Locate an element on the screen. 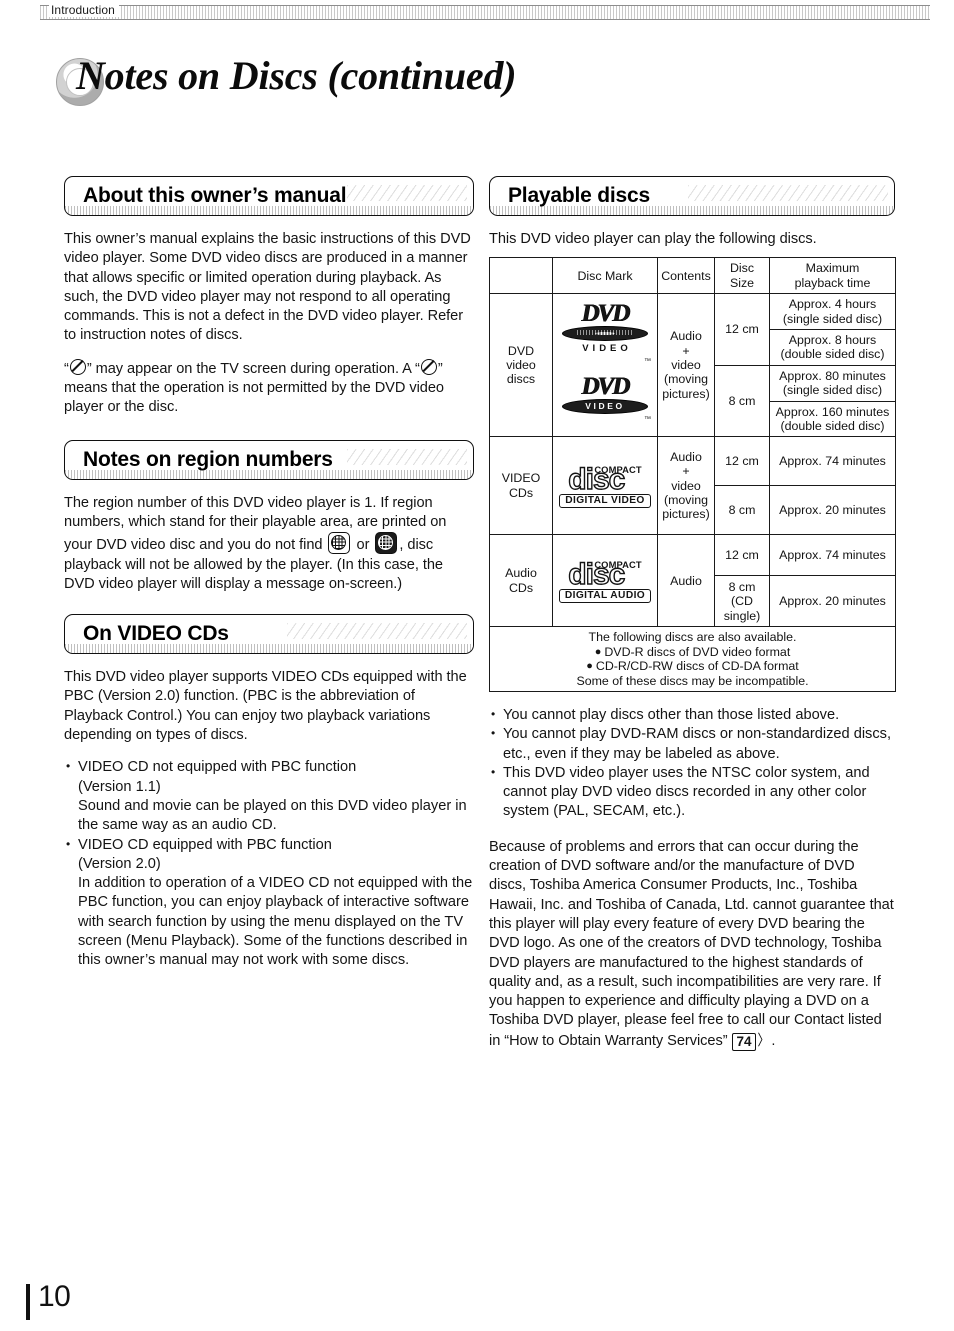  row-mark-audio-cds: disc COMPACT DIGITAL AUDIO is located at coordinates (605, 581).